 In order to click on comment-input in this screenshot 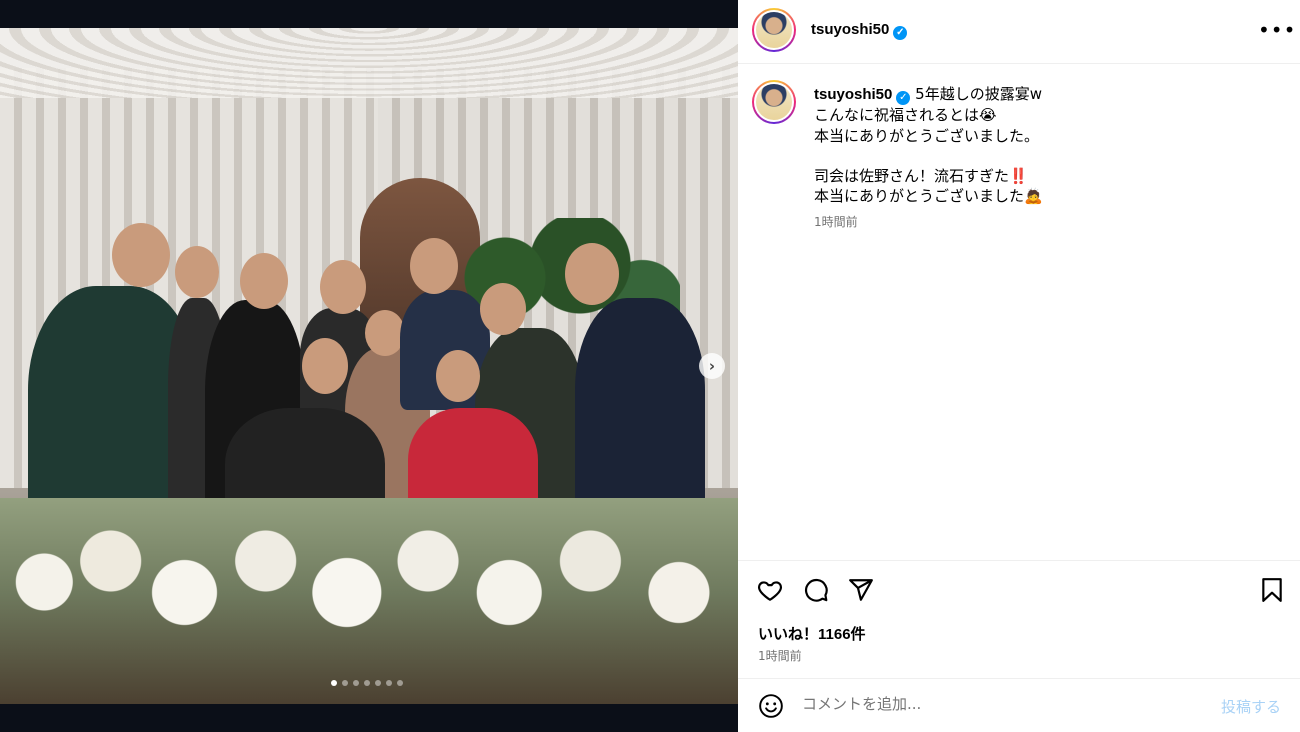, I will do `click(1002, 704)`.